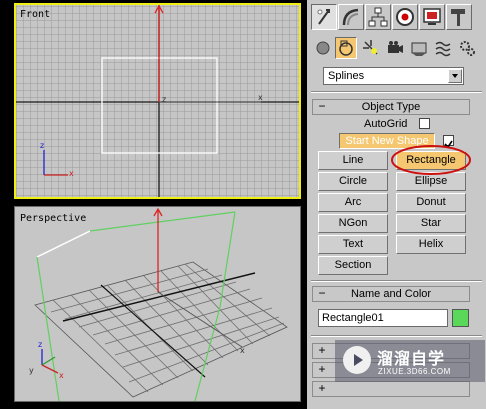 Image resolution: width=486 pixels, height=409 pixels. What do you see at coordinates (455, 76) in the screenshot?
I see `chevron-down-icon` at bounding box center [455, 76].